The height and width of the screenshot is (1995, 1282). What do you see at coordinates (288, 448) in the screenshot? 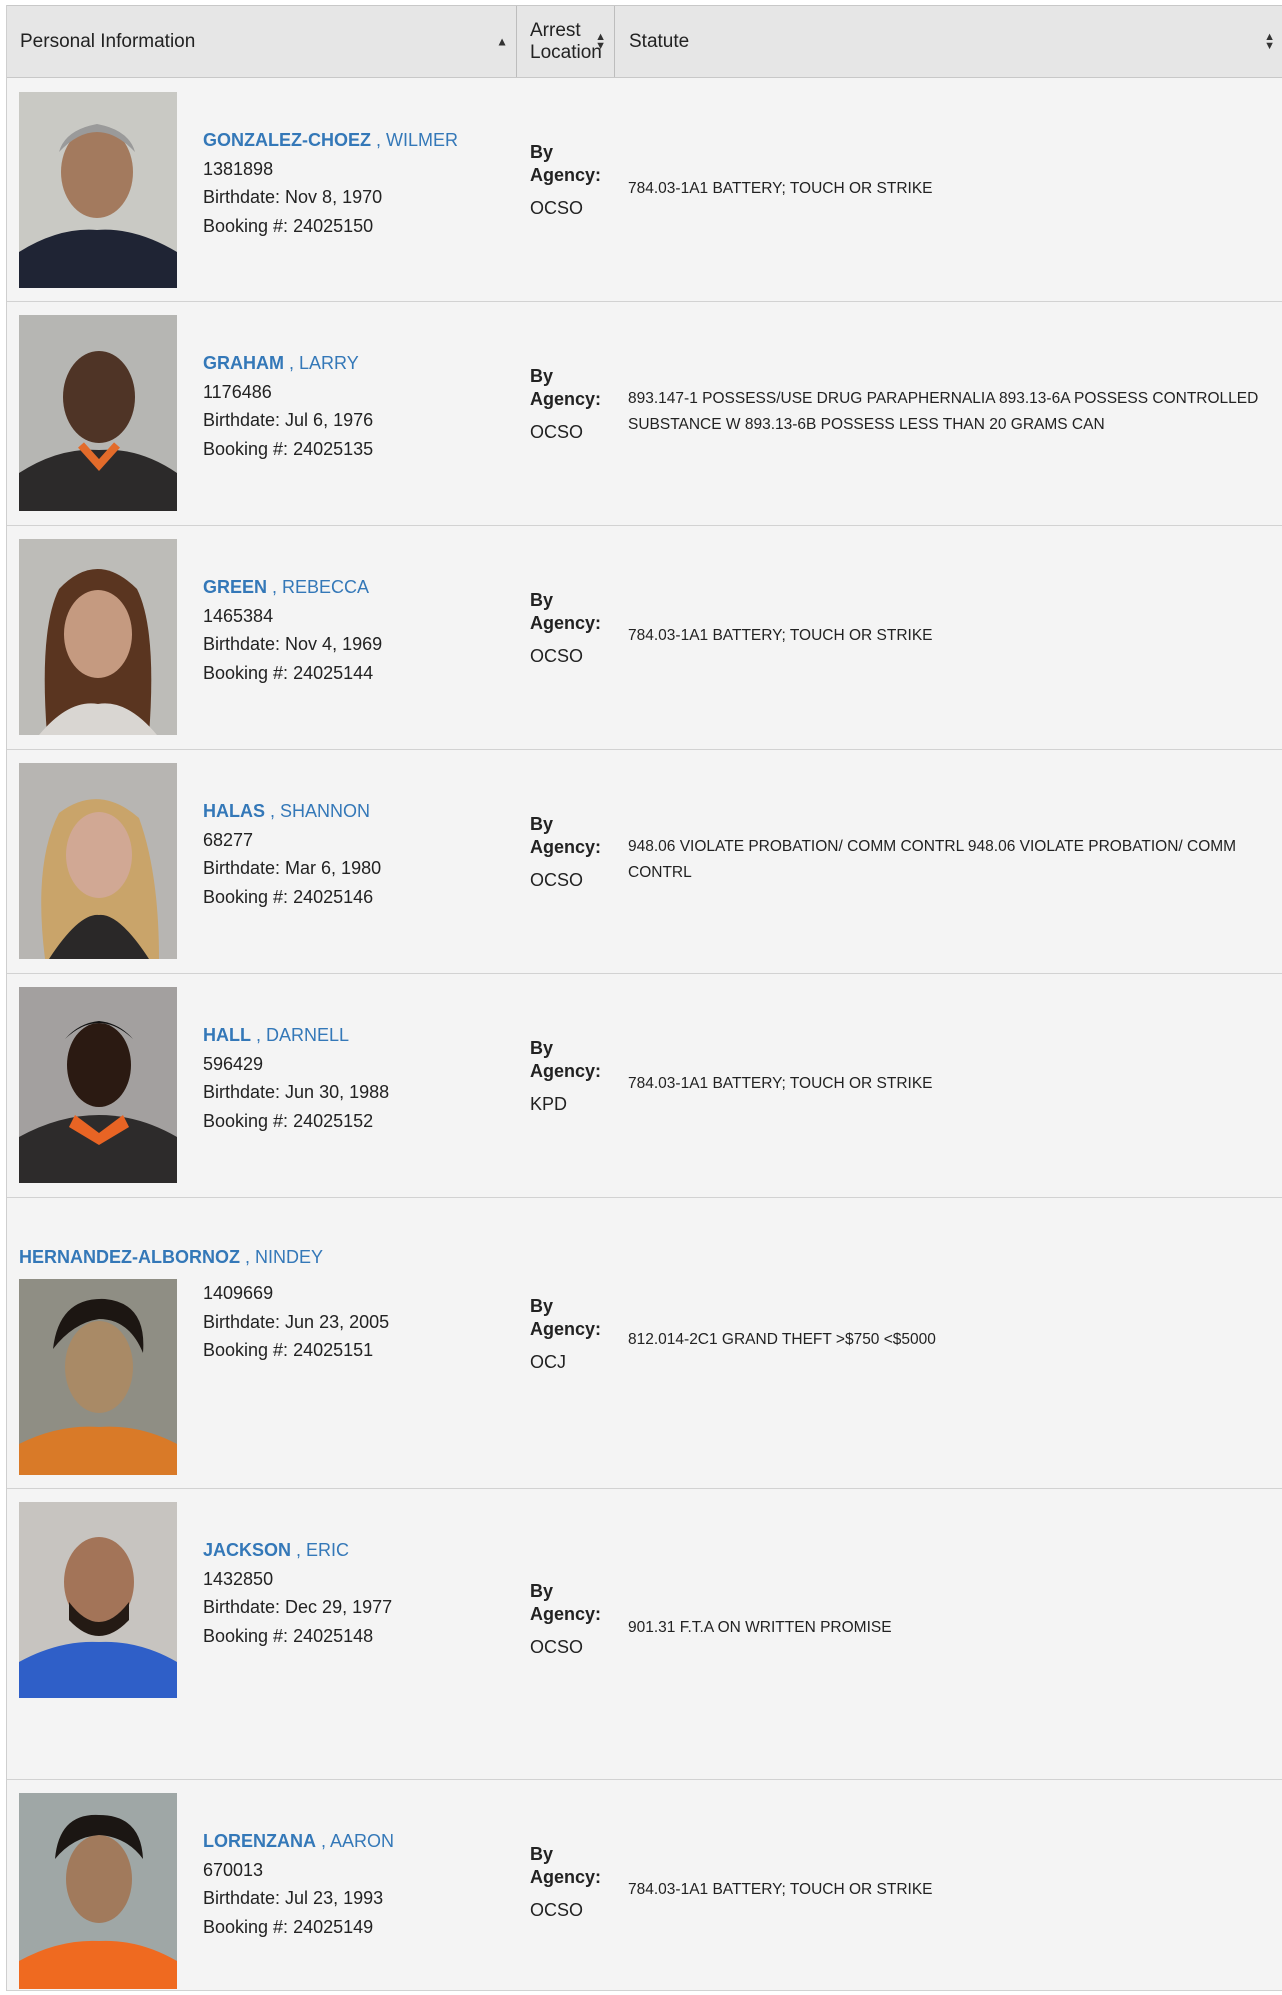
I see `booking-number: Booking #: 24025135` at bounding box center [288, 448].